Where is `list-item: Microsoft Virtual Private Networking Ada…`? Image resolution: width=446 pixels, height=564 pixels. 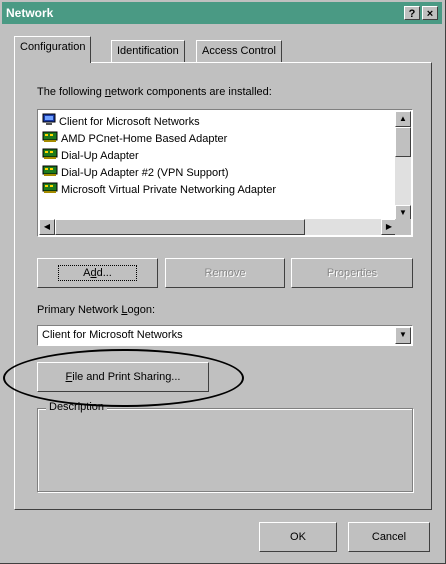
list-item: Microsoft Virtual Private Networking Ada… is located at coordinates (159, 189).